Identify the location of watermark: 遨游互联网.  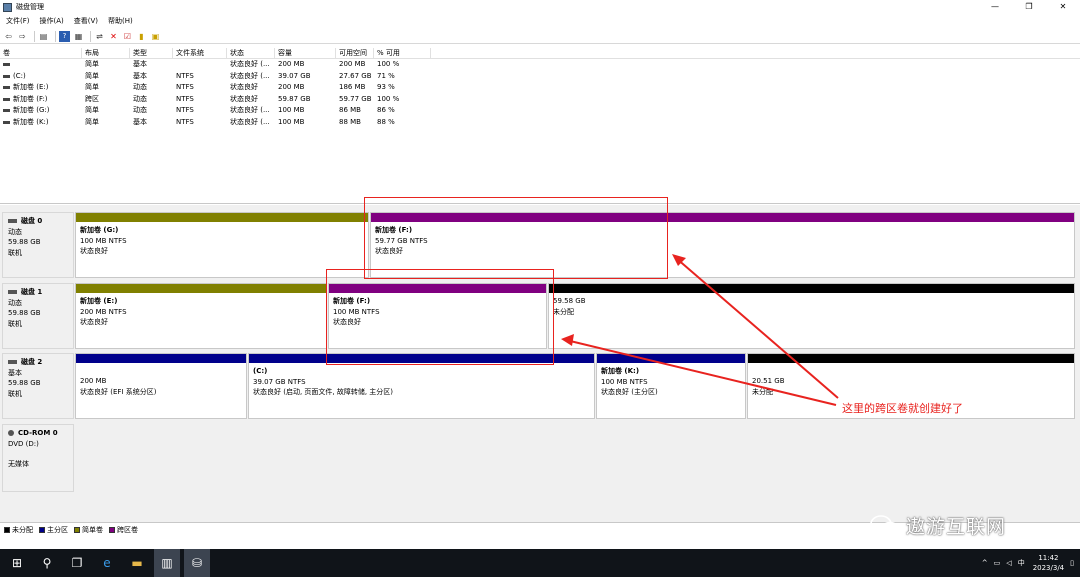
(938, 525).